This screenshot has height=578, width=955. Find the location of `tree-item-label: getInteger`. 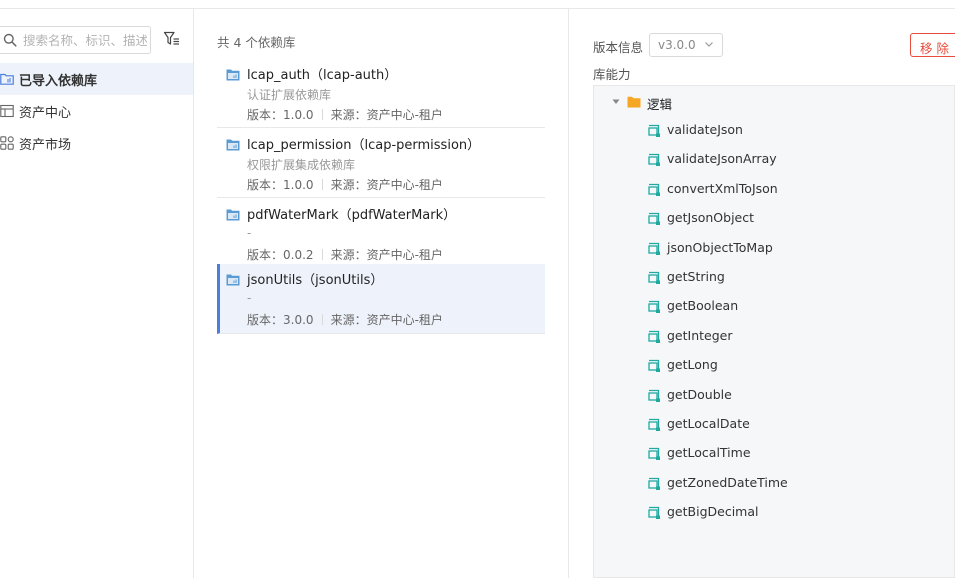

tree-item-label: getInteger is located at coordinates (700, 335).